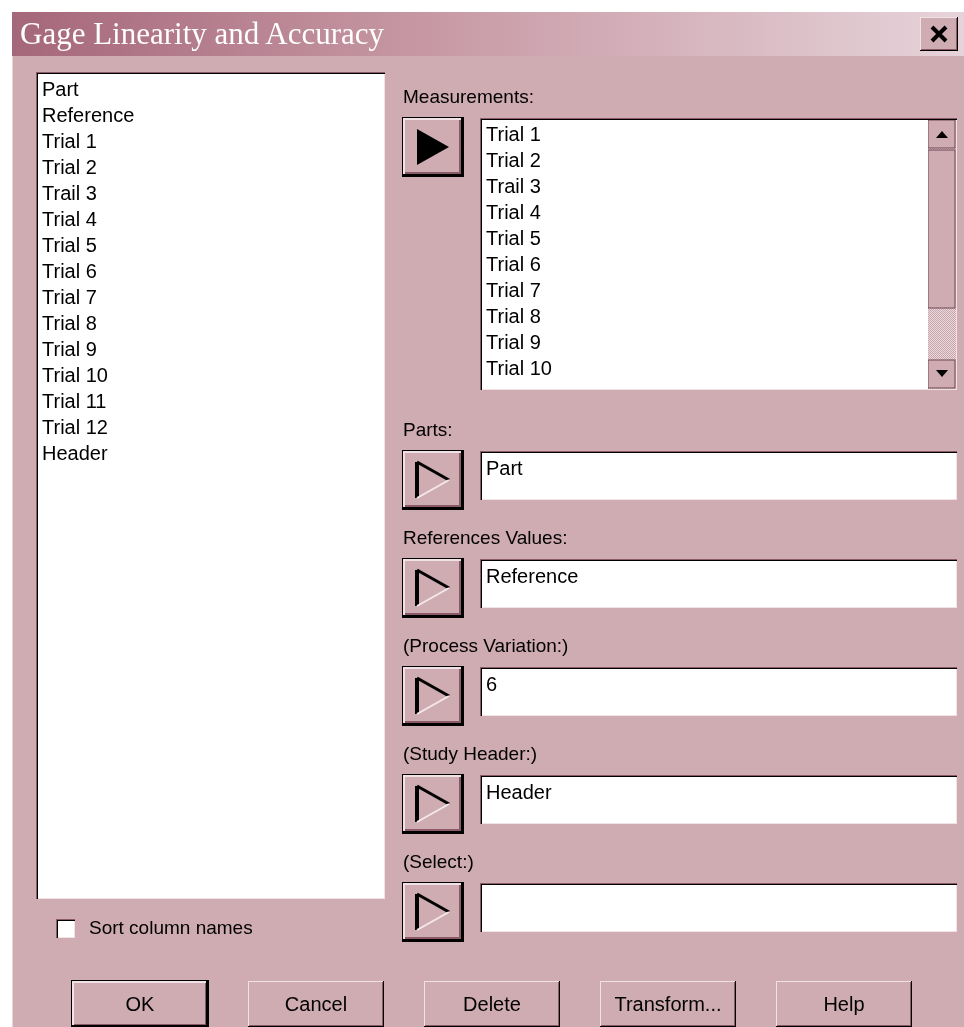  Describe the element at coordinates (210, 271) in the screenshot. I see `column-item: Trial 6` at that location.